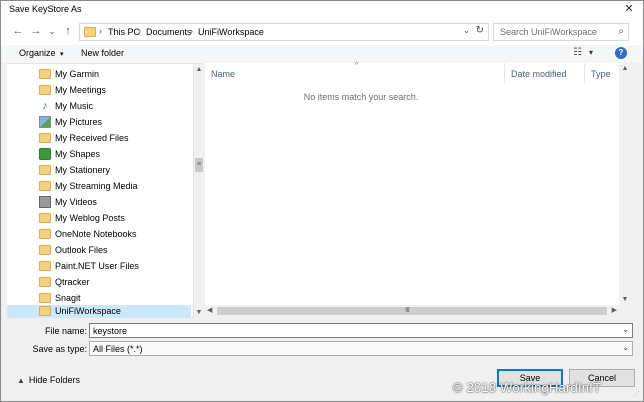  What do you see at coordinates (577, 52) in the screenshot?
I see `view-options-icon: ☷` at bounding box center [577, 52].